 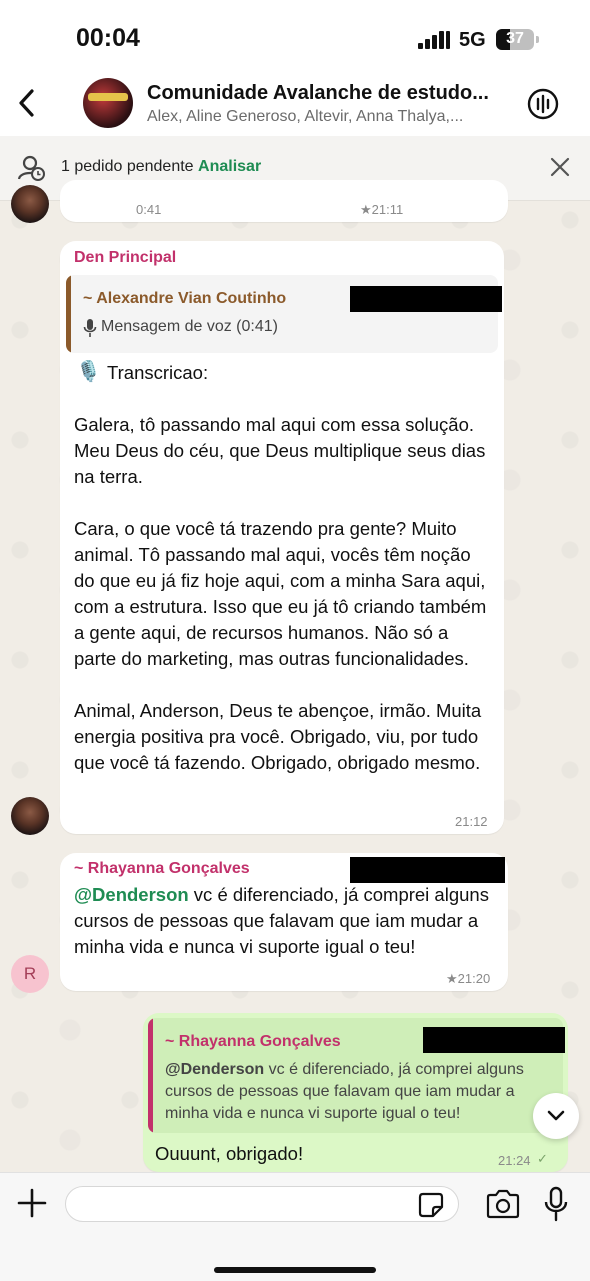 What do you see at coordinates (185, 298) in the screenshot?
I see `quote-author: ~ Alexandre Vian Coutinho` at bounding box center [185, 298].